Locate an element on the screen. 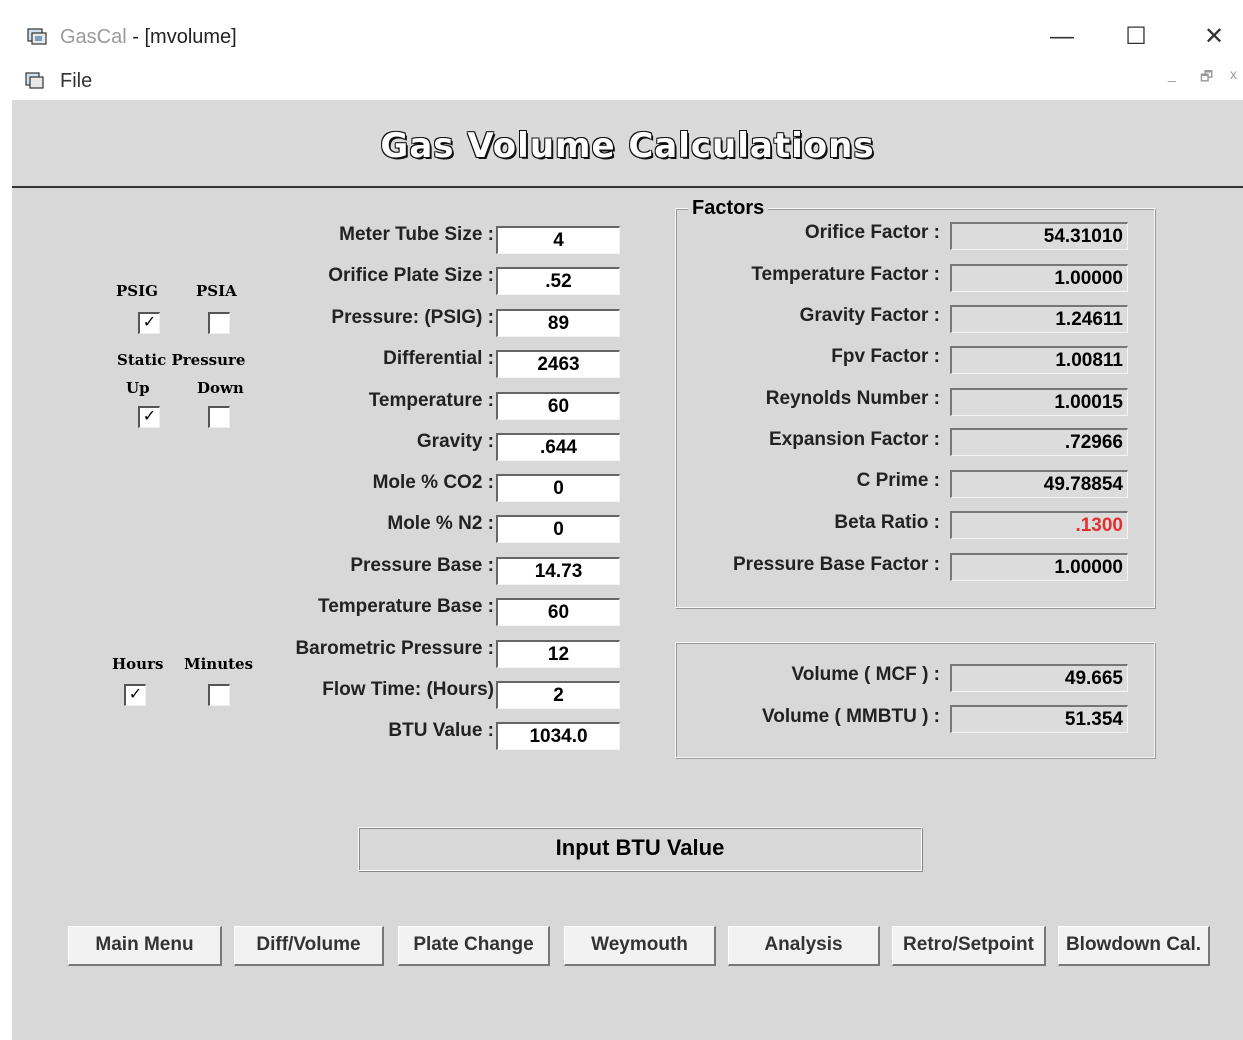 Image resolution: width=1243 pixels, height=1040 pixels. blowdown-cal-button: Blowdown Cal. is located at coordinates (1134, 946).